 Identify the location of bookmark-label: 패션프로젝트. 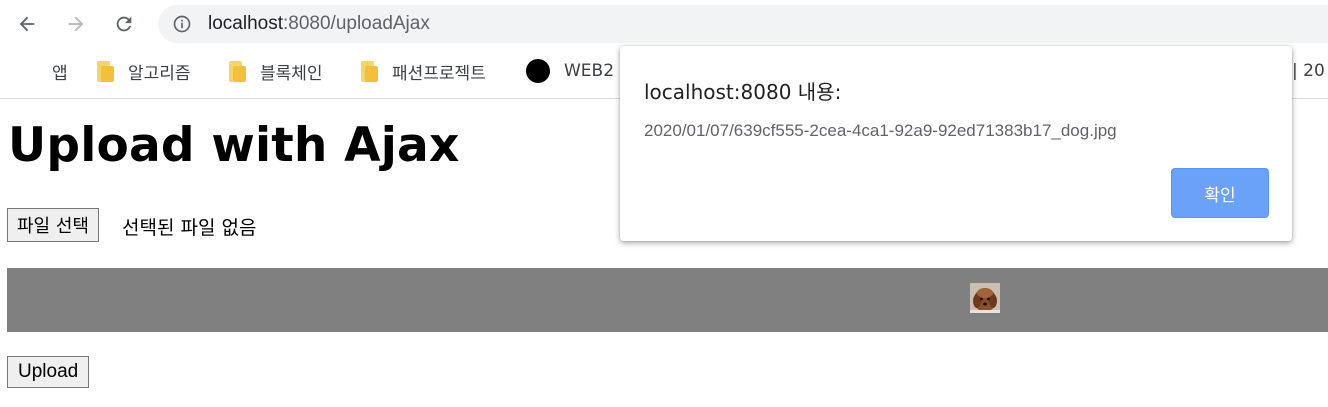
(439, 73).